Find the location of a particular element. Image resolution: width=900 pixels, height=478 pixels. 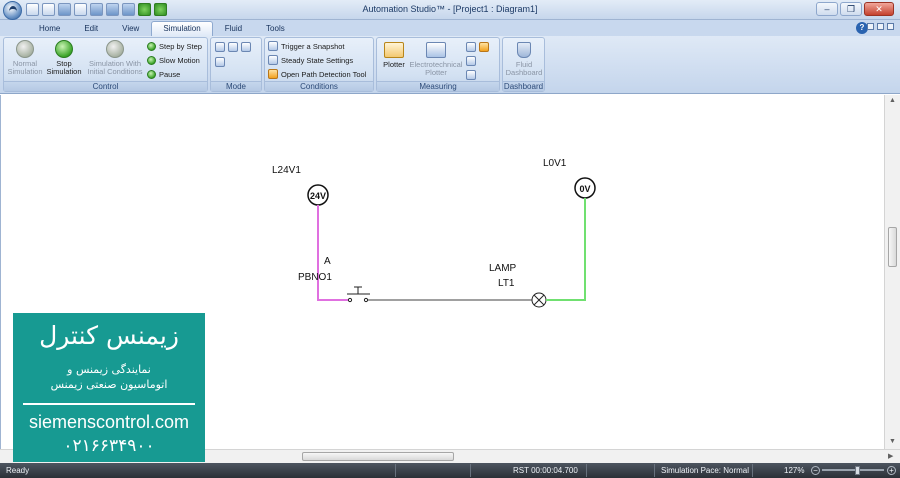

status-zoom-level: 127% is located at coordinates (794, 470).